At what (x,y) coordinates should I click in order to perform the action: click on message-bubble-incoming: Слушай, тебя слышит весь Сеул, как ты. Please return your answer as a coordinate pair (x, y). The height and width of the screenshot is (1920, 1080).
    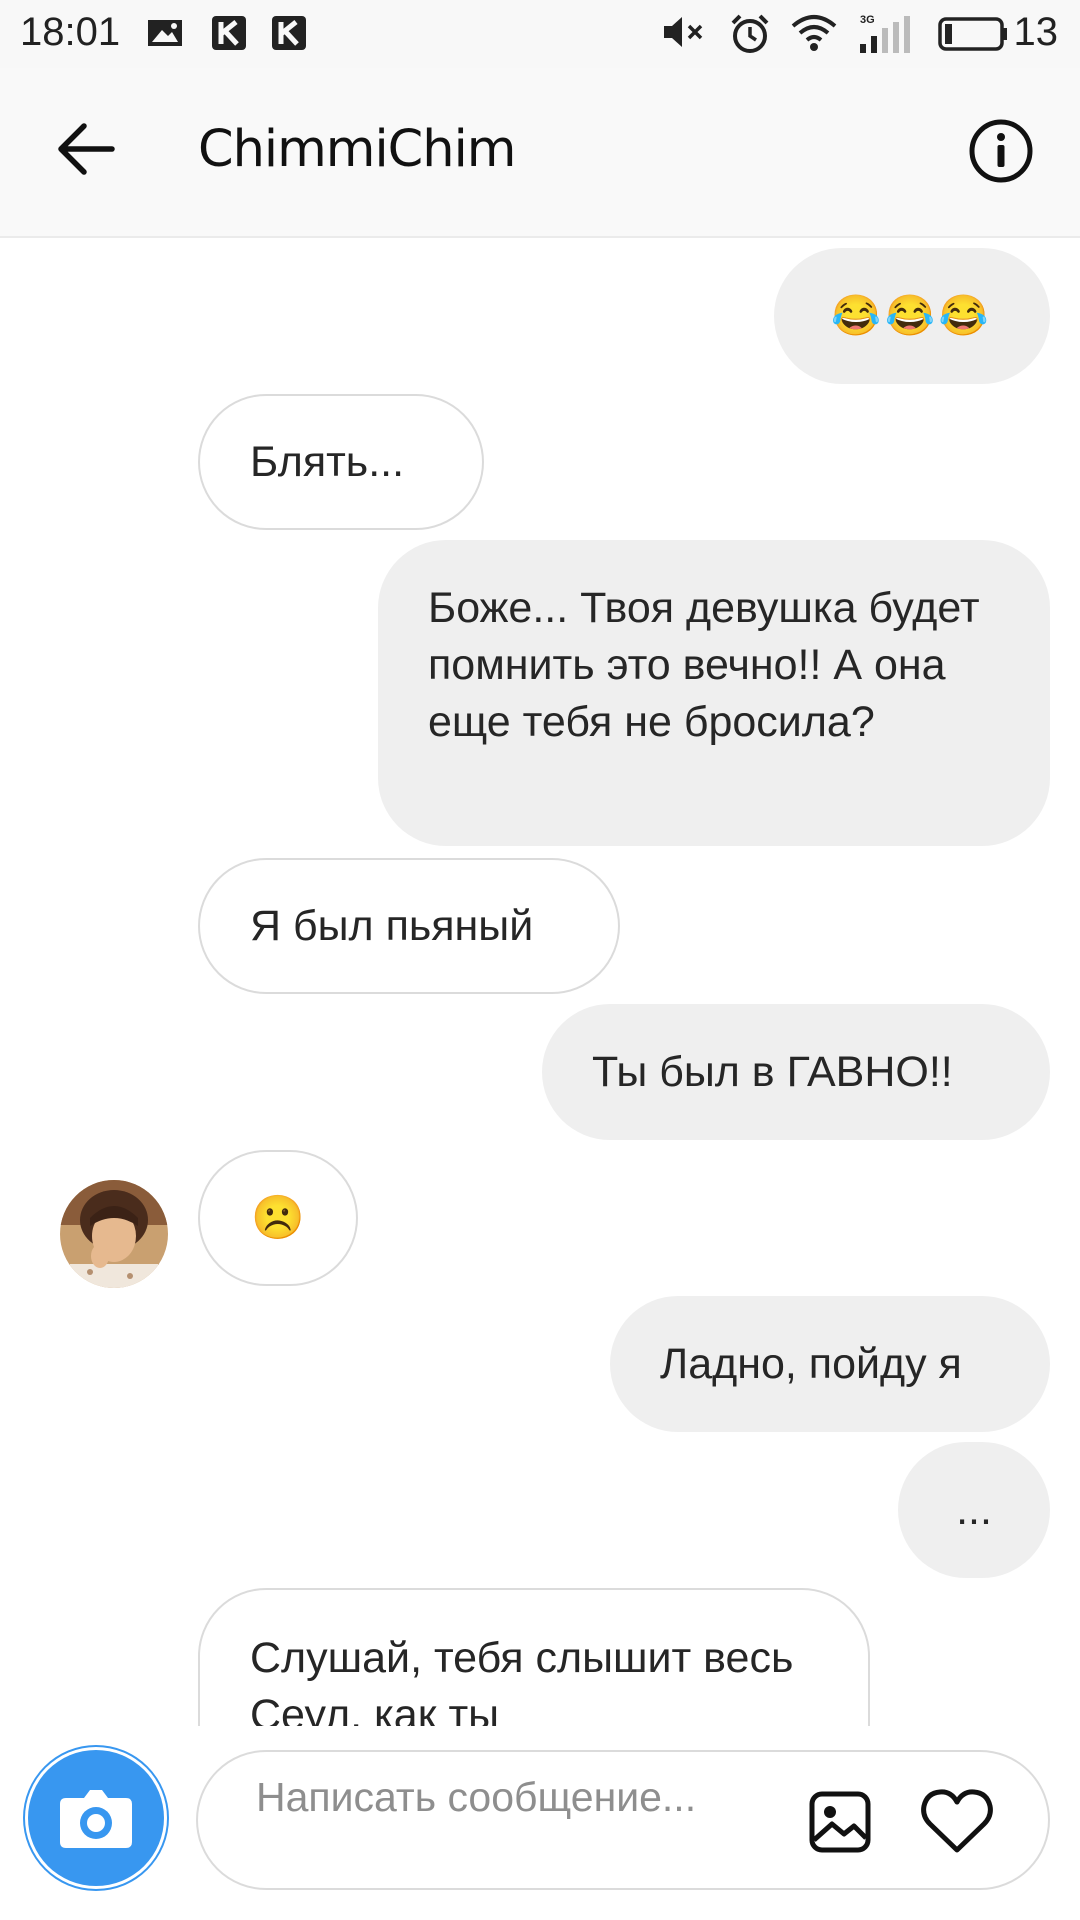
    Looking at the image, I should click on (534, 1657).